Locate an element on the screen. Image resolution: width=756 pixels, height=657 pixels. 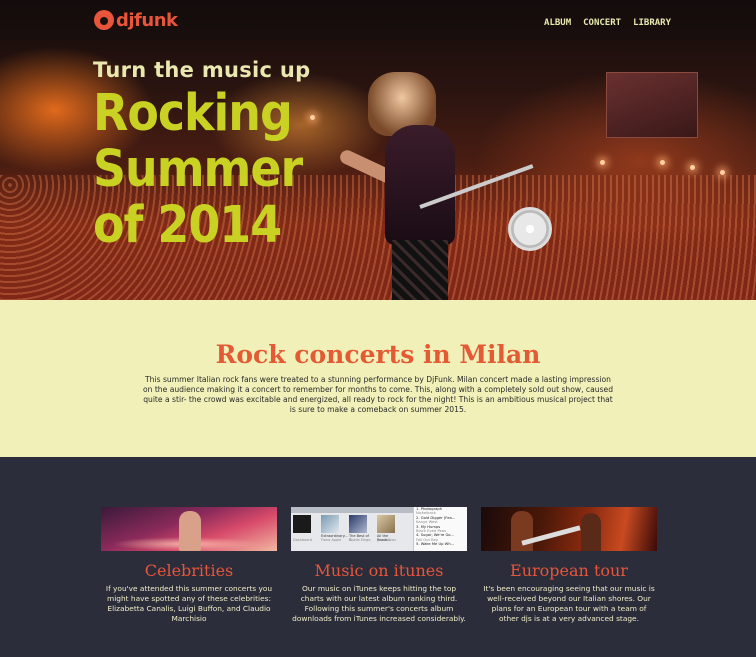
chart-item: 4. Sugar, We're Go... Fall Out Boy is located at coordinates (435, 537).